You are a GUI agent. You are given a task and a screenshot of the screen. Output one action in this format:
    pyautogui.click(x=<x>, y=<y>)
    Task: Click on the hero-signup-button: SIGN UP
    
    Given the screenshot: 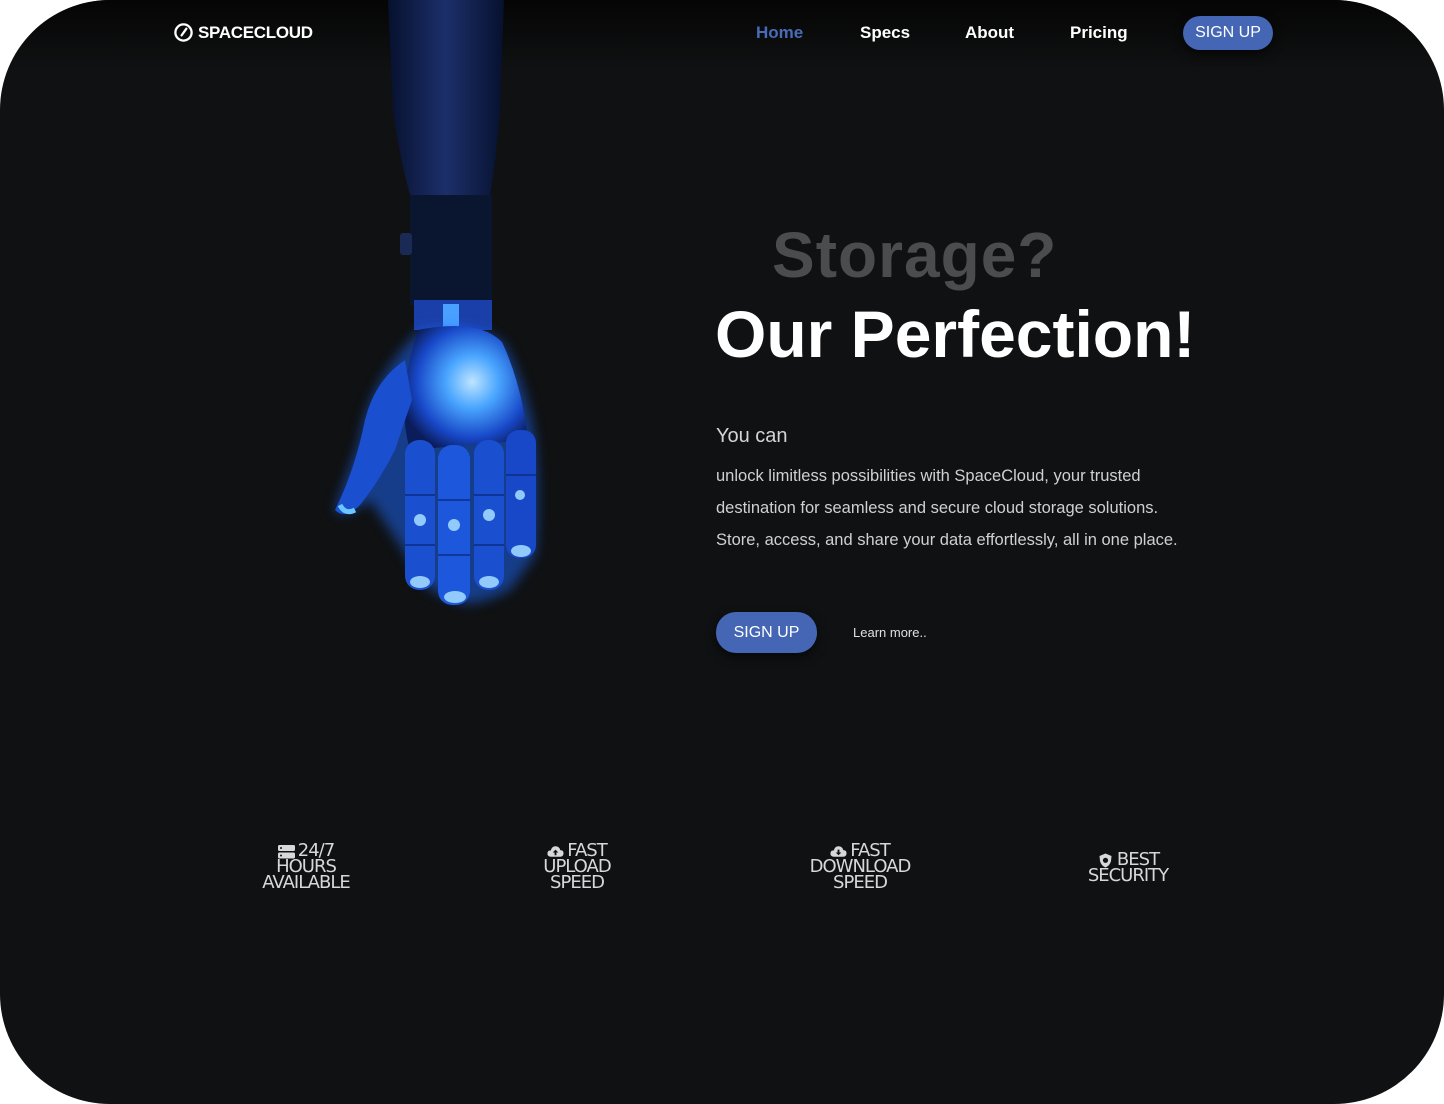 What is the action you would take?
    pyautogui.click(x=766, y=632)
    